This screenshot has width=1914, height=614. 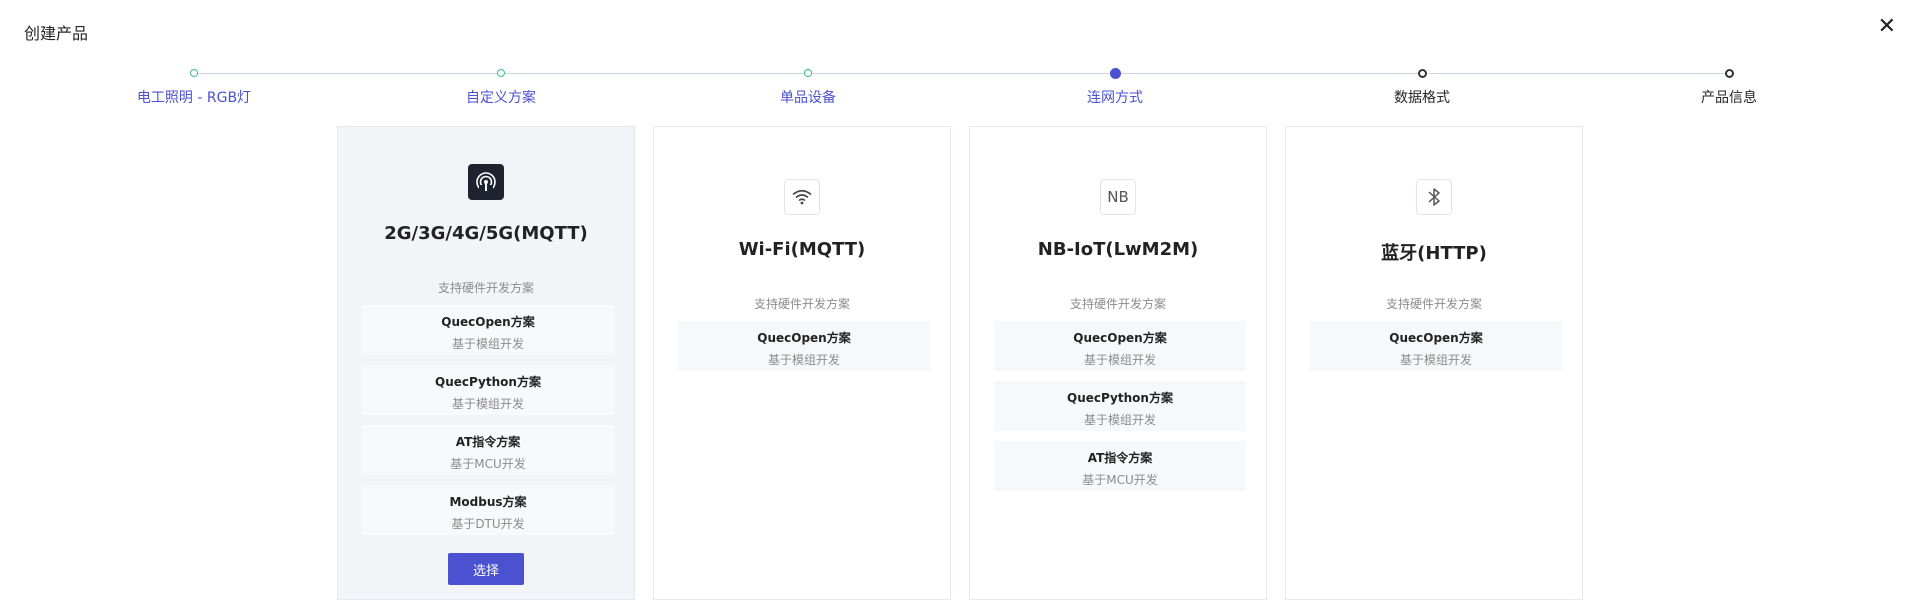 What do you see at coordinates (1434, 253) in the screenshot?
I see `card-title: 蓝牙(HTTP)` at bounding box center [1434, 253].